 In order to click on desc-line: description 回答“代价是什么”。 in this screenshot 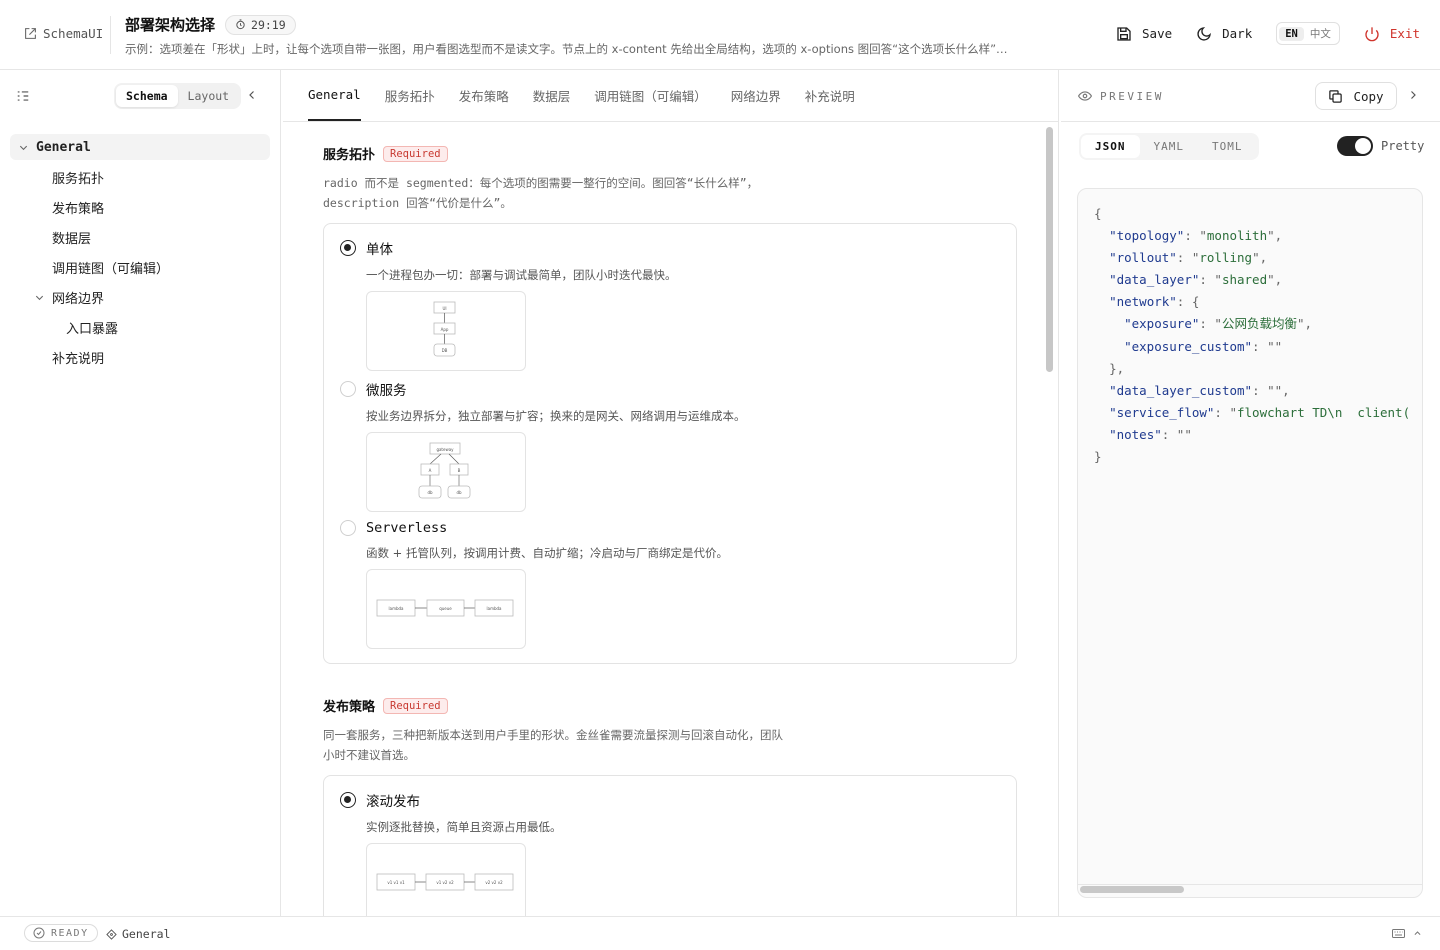, I will do `click(417, 203)`.